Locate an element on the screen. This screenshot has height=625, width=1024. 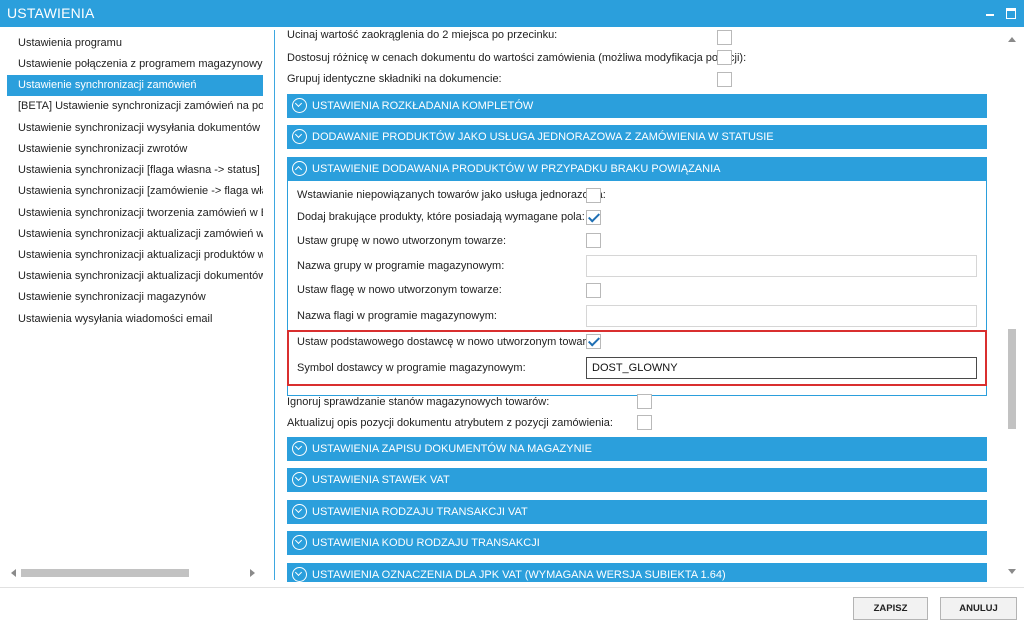
supplier-symbol-input: DOST_GLOWNY is located at coordinates (781, 368).